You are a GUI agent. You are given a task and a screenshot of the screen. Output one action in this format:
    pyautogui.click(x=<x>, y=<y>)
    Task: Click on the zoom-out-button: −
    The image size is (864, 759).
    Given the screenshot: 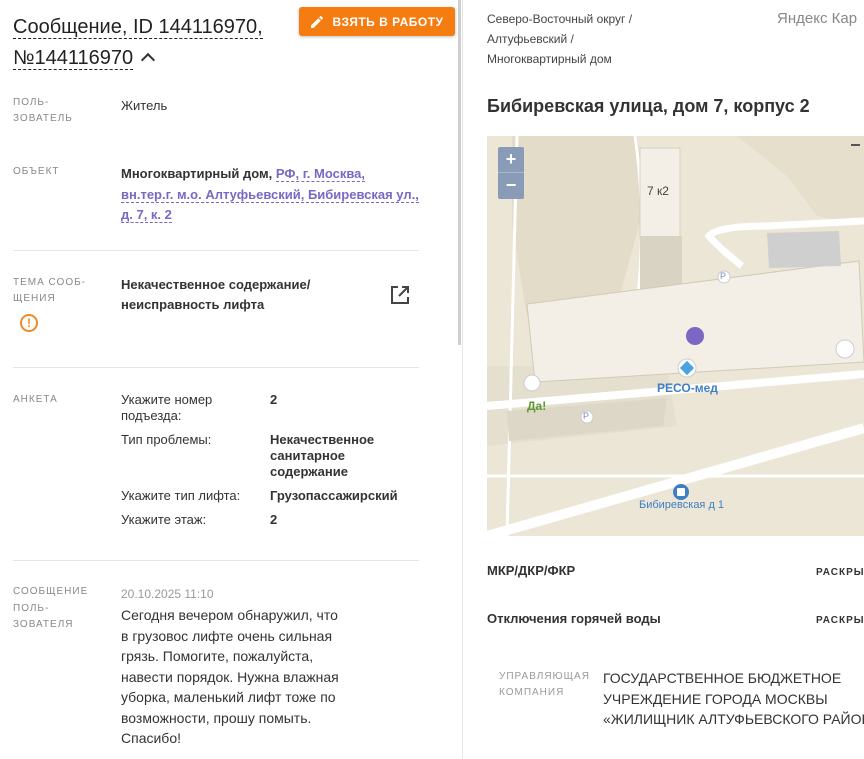 What is the action you would take?
    pyautogui.click(x=511, y=185)
    